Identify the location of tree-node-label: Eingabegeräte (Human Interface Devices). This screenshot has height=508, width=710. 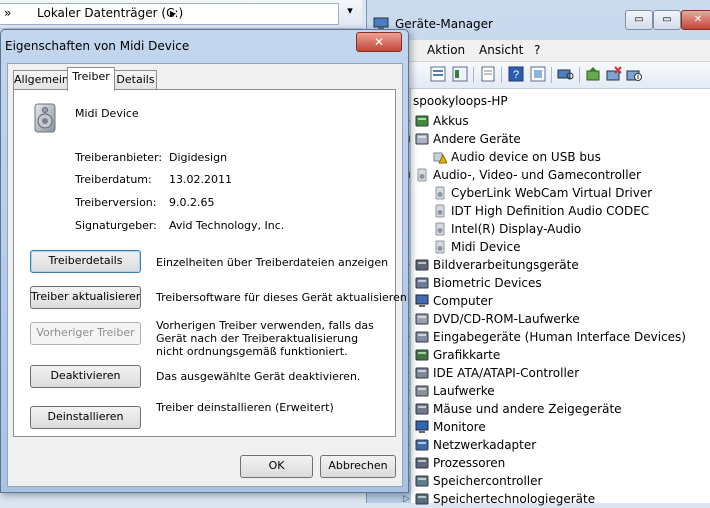
(559, 337).